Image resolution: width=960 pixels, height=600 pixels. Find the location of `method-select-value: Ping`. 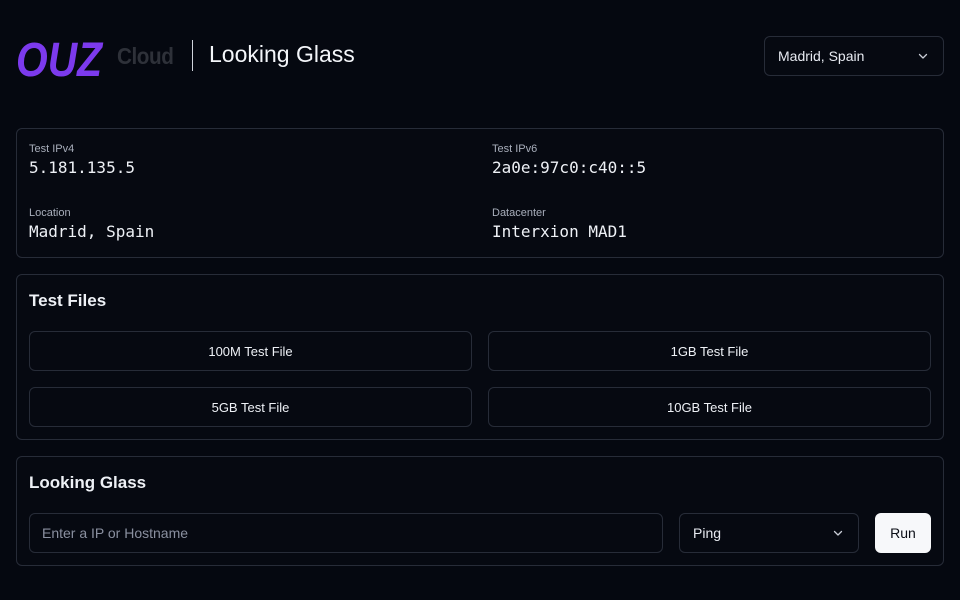

method-select-value: Ping is located at coordinates (707, 533).